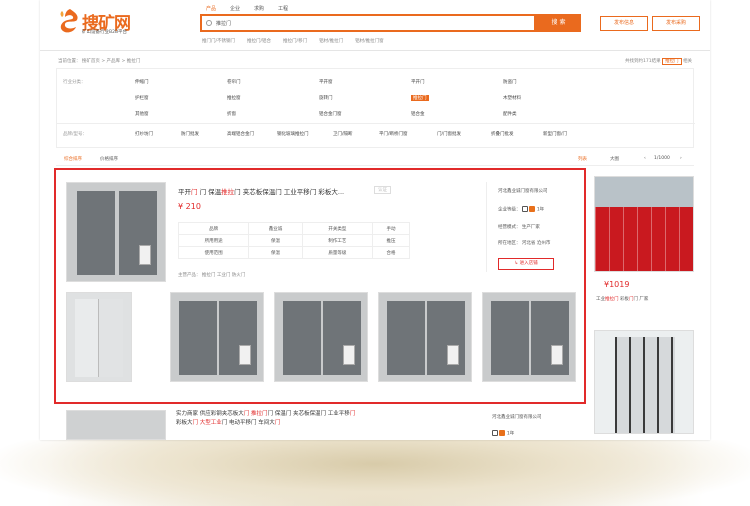 Image resolution: width=750 pixels, height=506 pixels. I want to click on filter-item: 护栏窗, so click(142, 98).